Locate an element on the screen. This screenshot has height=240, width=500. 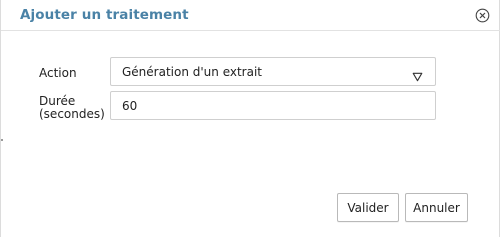
dialog-header: Ajouter un traitement is located at coordinates (250, 15).